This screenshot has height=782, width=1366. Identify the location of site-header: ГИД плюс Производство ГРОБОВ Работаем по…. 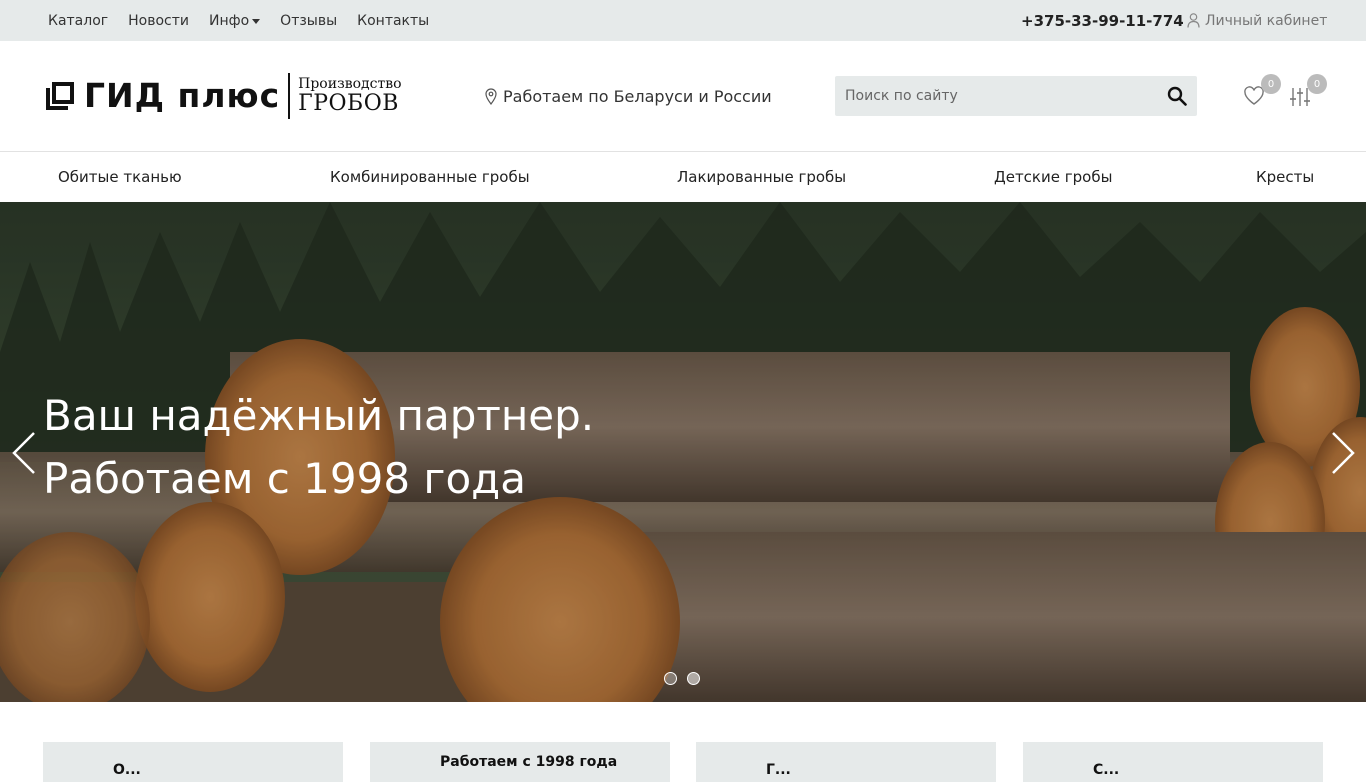
(683, 96).